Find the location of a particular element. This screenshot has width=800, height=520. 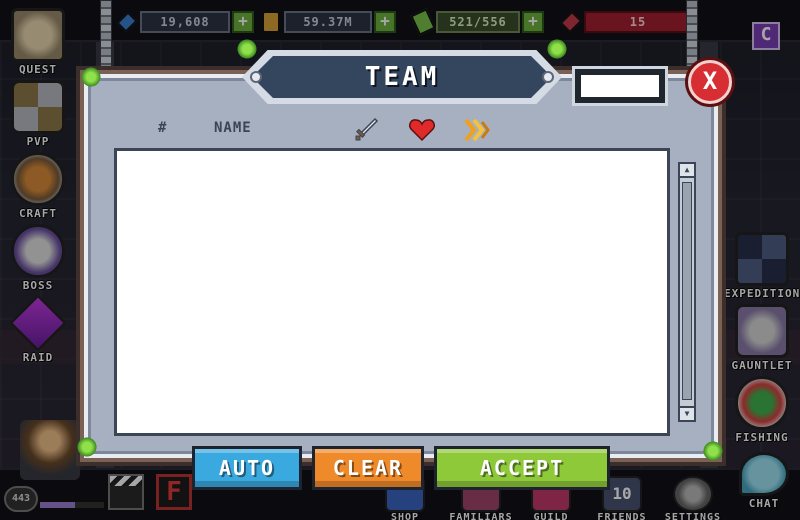

close-button: X is located at coordinates (710, 82).